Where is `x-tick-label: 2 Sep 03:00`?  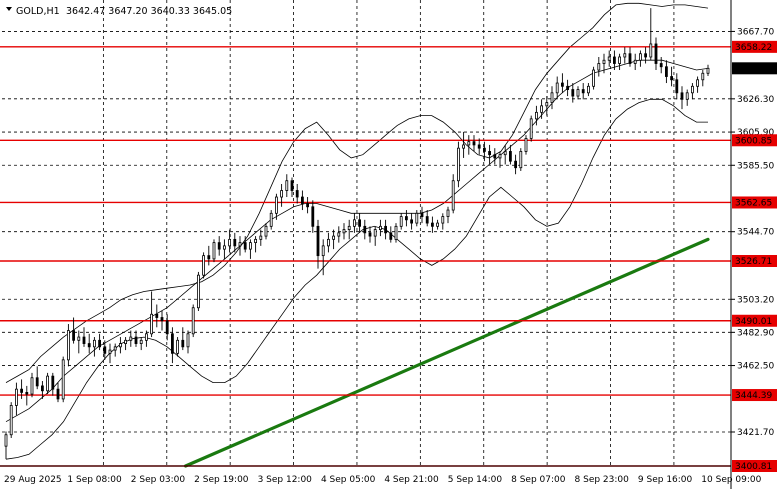
x-tick-label: 2 Sep 03:00 is located at coordinates (158, 480).